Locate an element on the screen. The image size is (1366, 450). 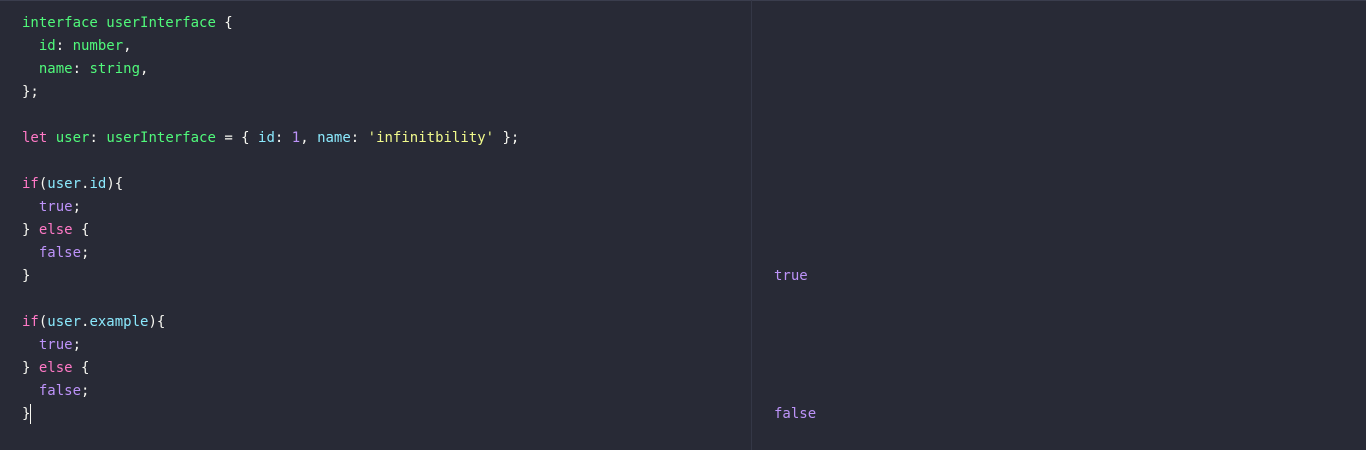
code-token: let is located at coordinates (35, 138).